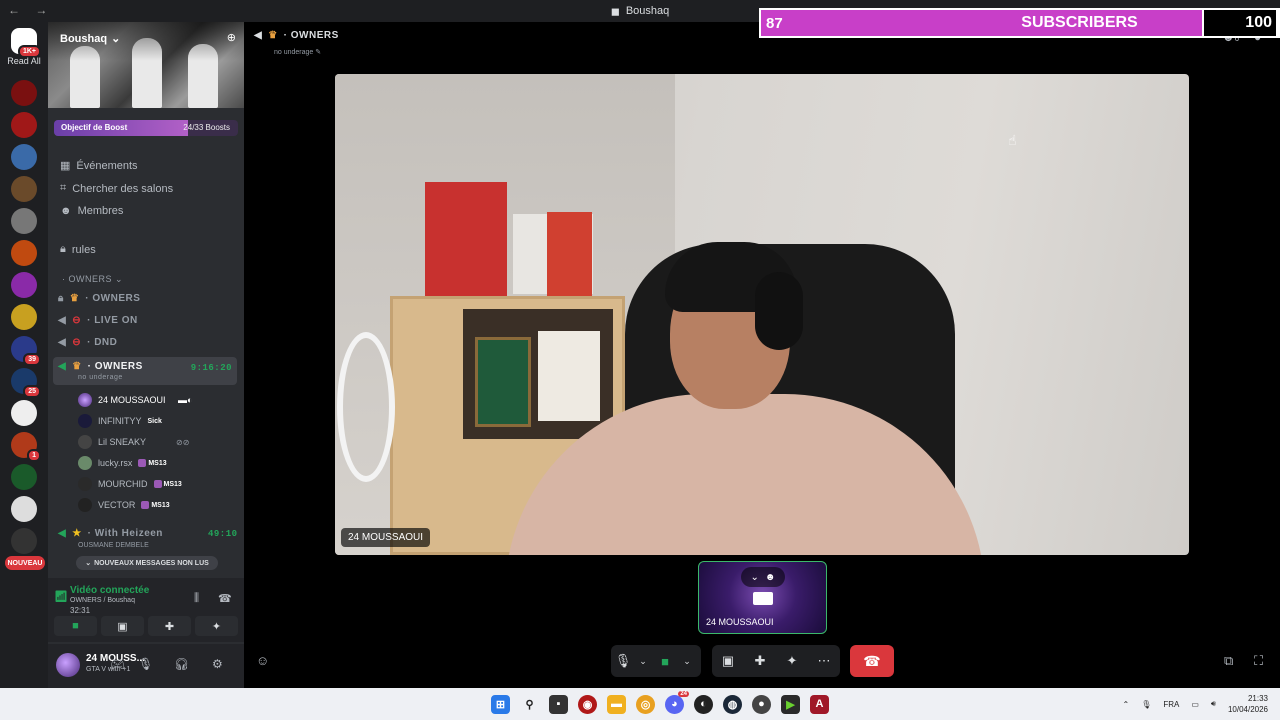 This screenshot has height=720, width=1280. I want to click on self-video-tile: ⌄ ☻ 24 MOUSSAOUI, so click(762, 597).